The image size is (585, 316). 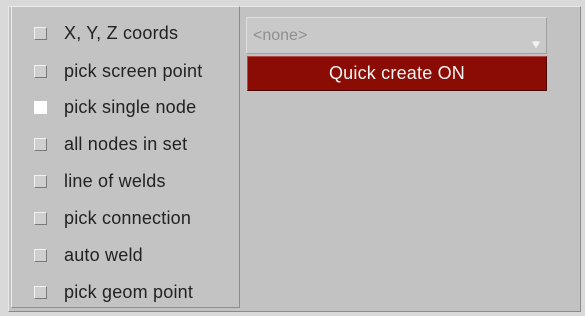 What do you see at coordinates (115, 180) in the screenshot?
I see `option-label: line of welds` at bounding box center [115, 180].